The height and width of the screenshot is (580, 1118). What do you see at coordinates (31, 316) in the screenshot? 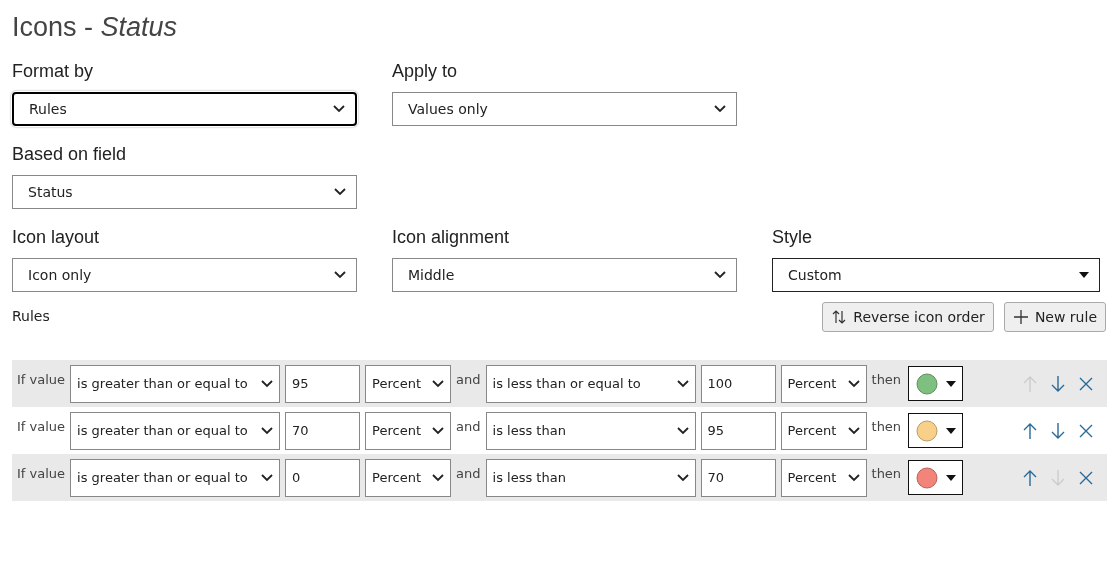
I see `rules-label: Rules` at bounding box center [31, 316].